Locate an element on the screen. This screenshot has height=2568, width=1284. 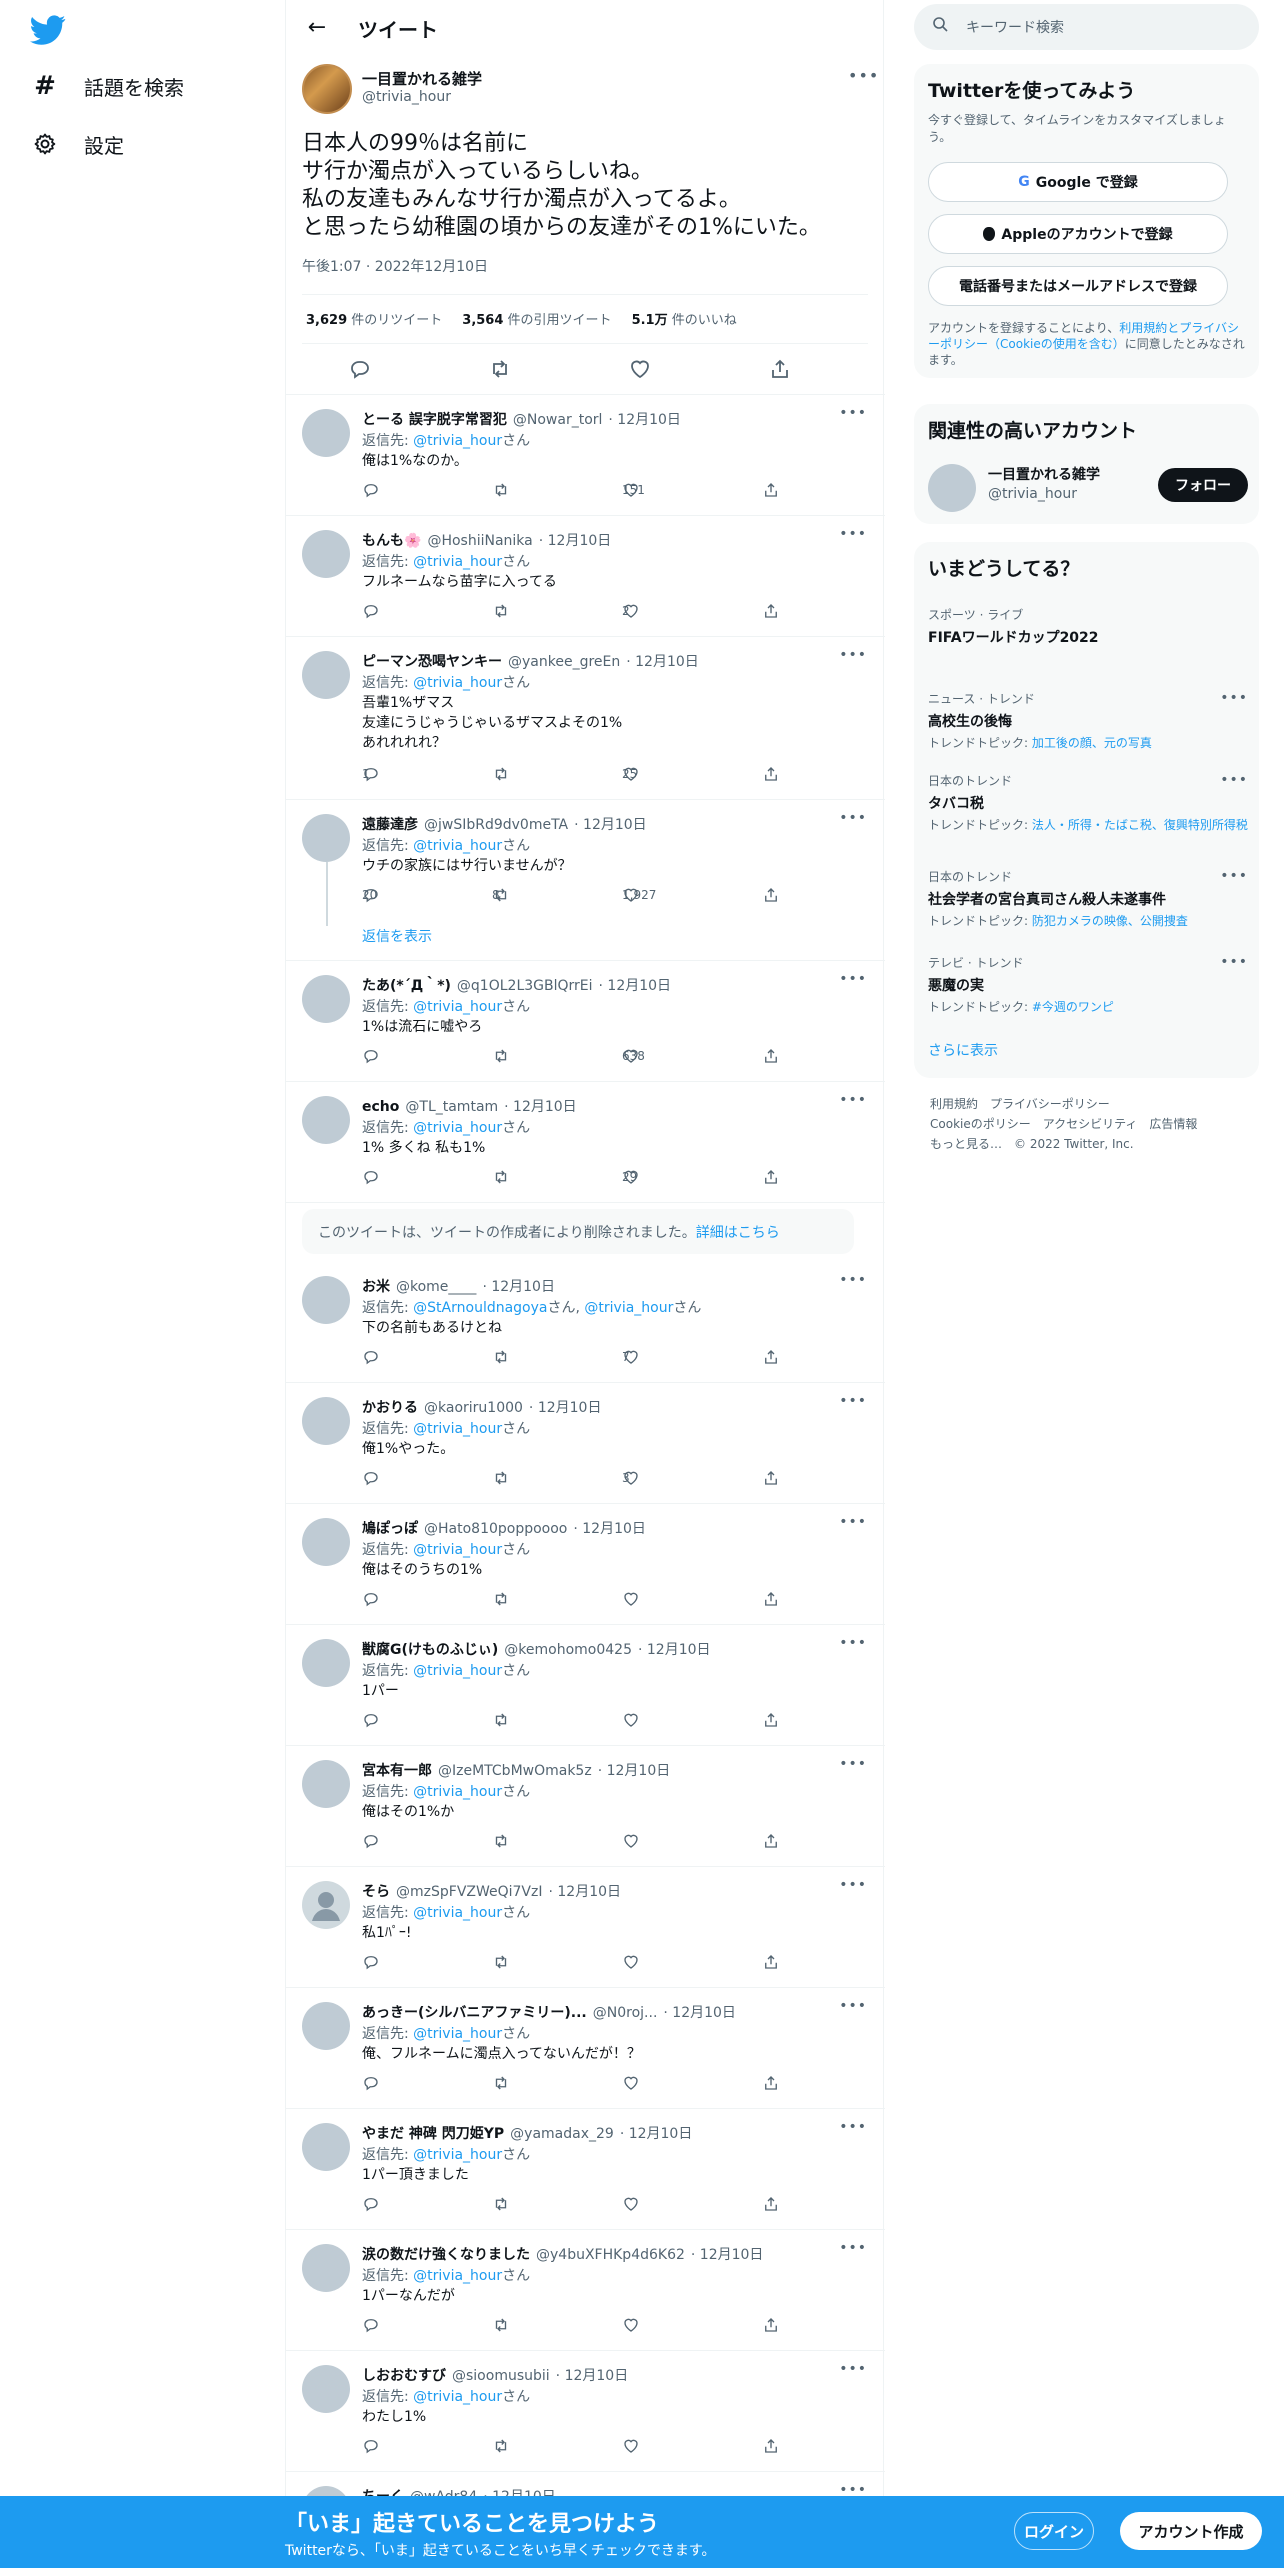
retweet-icon is located at coordinates (501, 370).